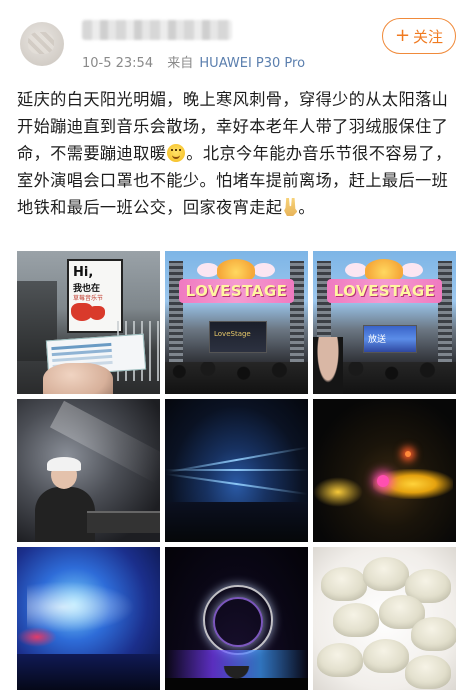 The width and height of the screenshot is (471, 700). I want to click on smile-emoji-icon, so click(176, 153).